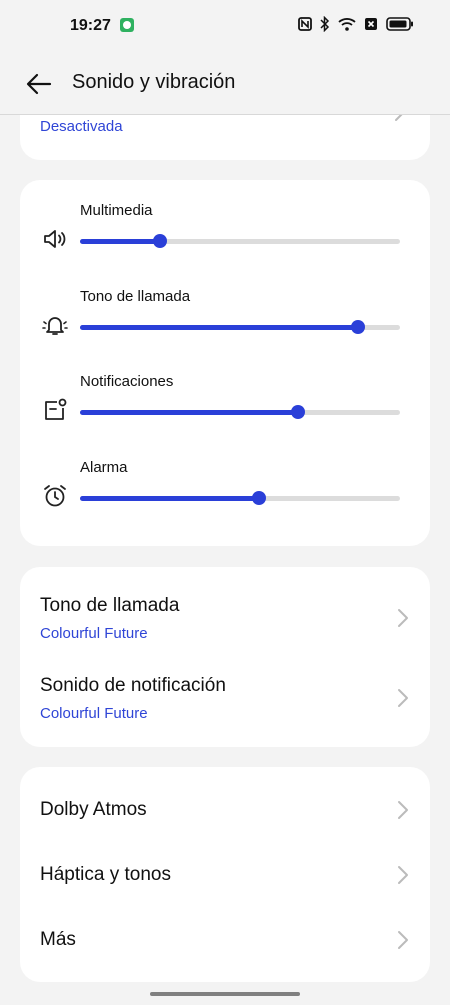  What do you see at coordinates (305, 24) in the screenshot?
I see `nfc-icon` at bounding box center [305, 24].